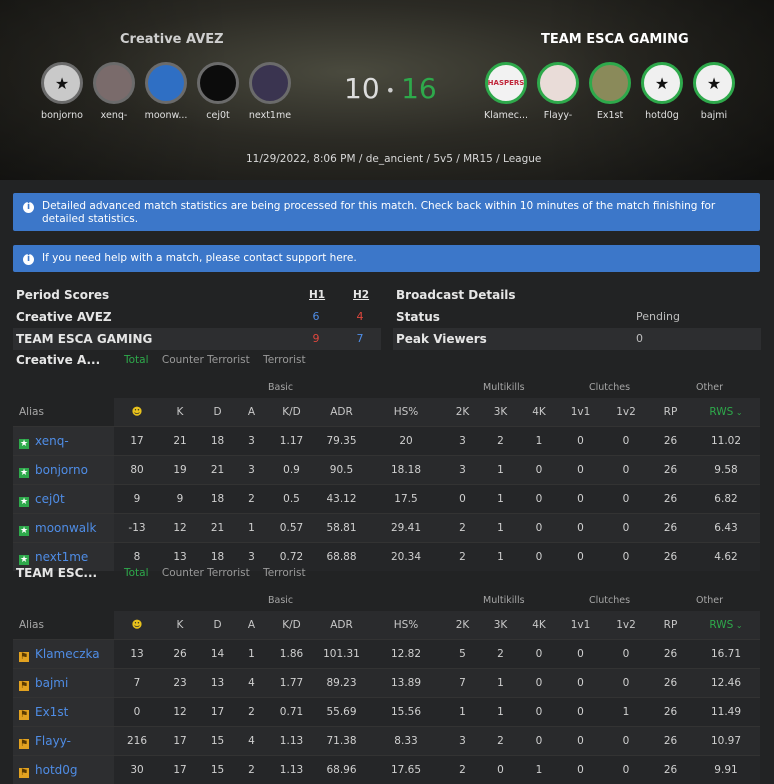 The width and height of the screenshot is (774, 784). Describe the element at coordinates (341, 499) in the screenshot. I see `stat-cell: 43.12` at that location.